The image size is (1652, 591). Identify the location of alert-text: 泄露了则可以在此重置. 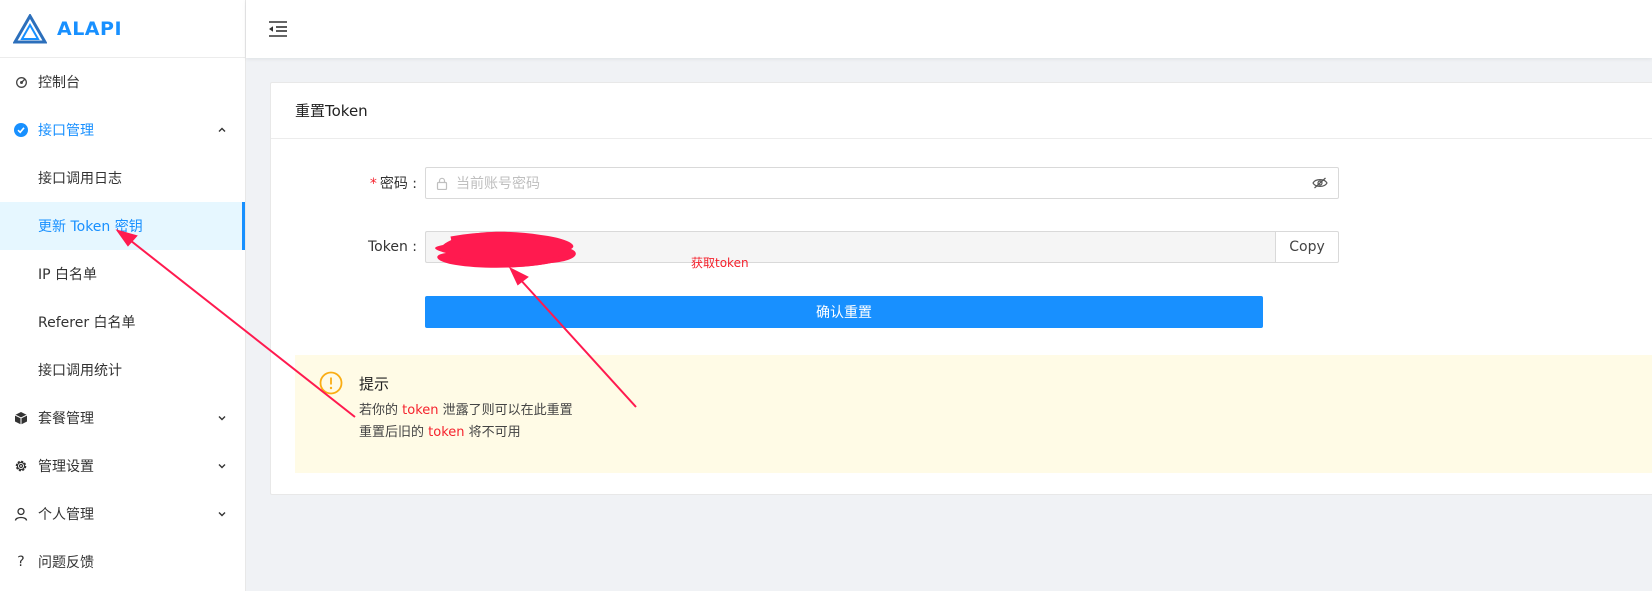
(505, 410).